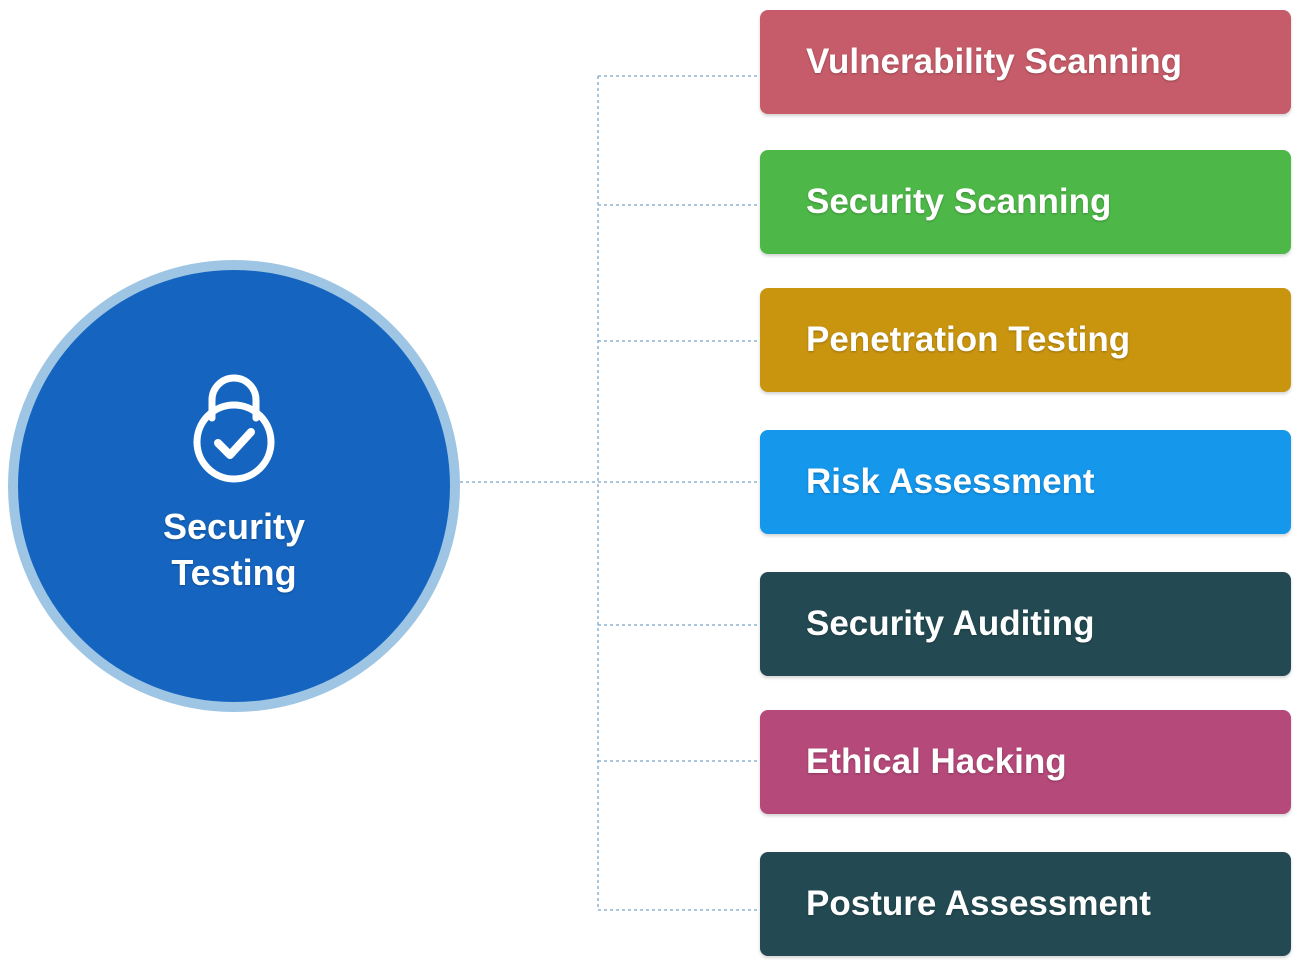  What do you see at coordinates (234, 428) in the screenshot?
I see `lock-check-icon` at bounding box center [234, 428].